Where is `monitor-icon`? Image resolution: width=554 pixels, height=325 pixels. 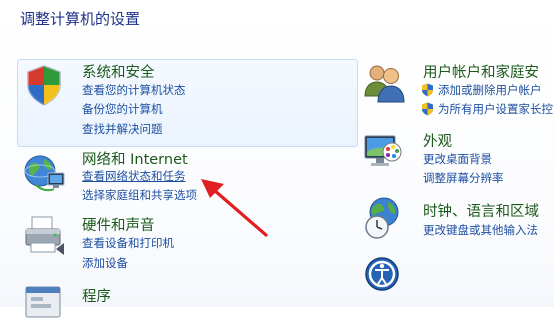 monitor-icon is located at coordinates (384, 152).